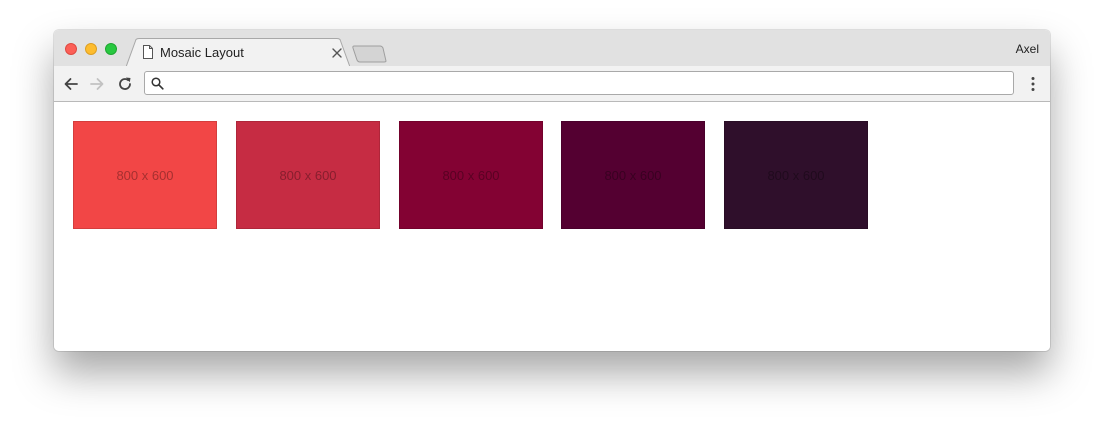 This screenshot has height=429, width=1104. I want to click on toolbar, so click(552, 84).